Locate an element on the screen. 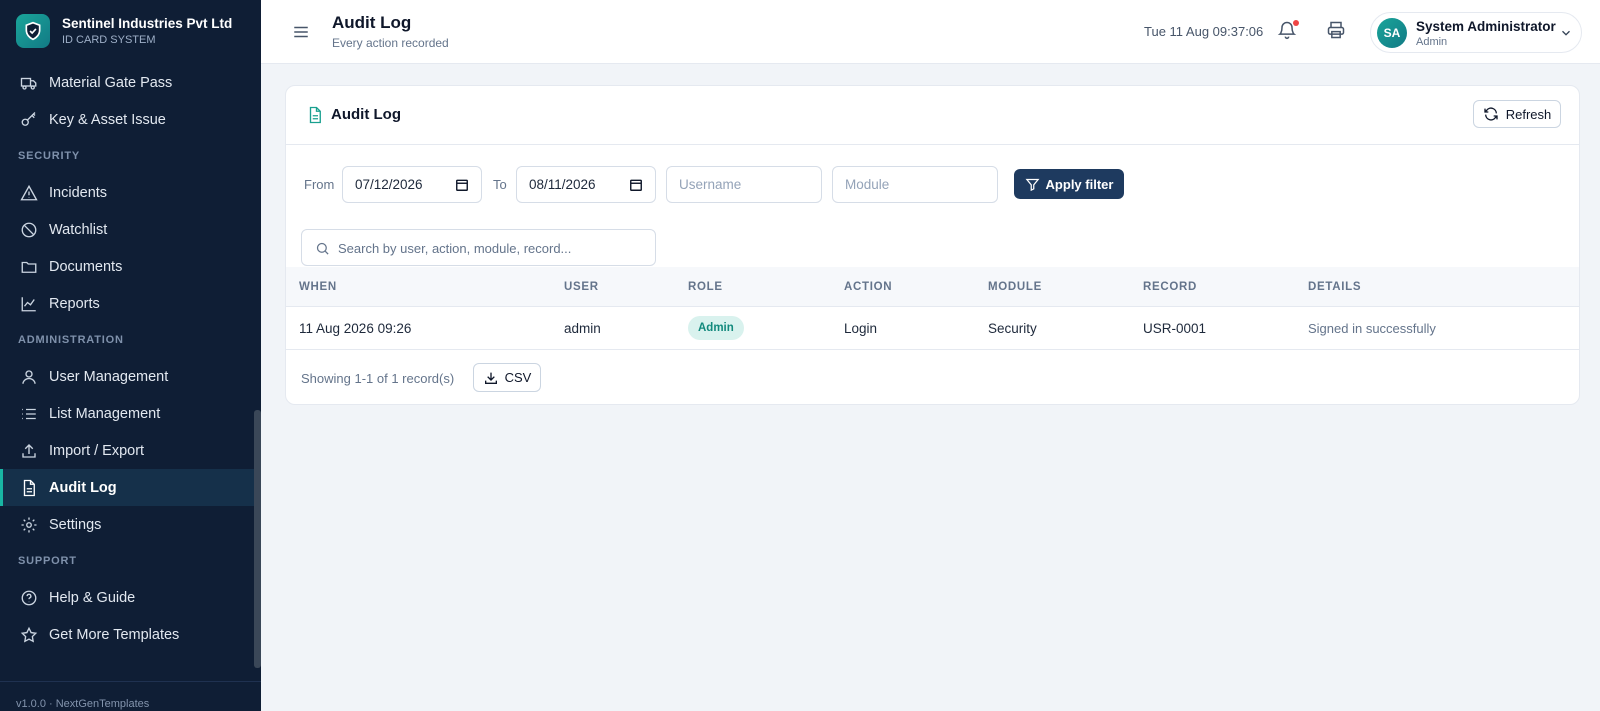  sidebar-item-audit-log: Audit Log is located at coordinates (127, 487).